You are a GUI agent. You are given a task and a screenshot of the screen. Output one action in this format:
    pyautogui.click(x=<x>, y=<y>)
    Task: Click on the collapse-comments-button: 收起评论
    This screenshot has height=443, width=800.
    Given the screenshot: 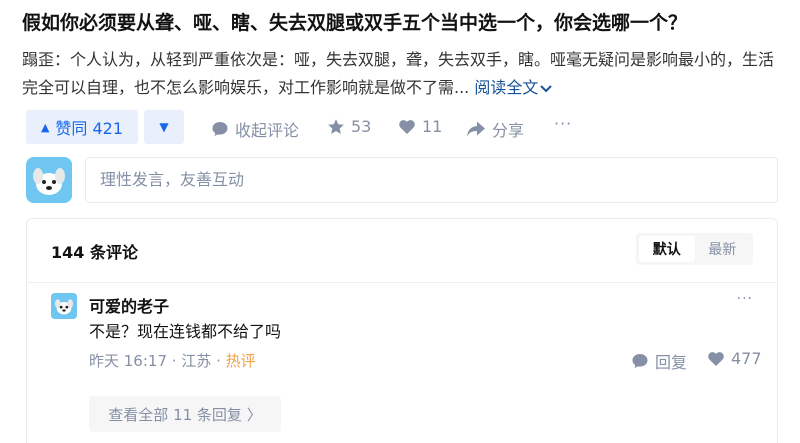 What is the action you would take?
    pyautogui.click(x=255, y=129)
    